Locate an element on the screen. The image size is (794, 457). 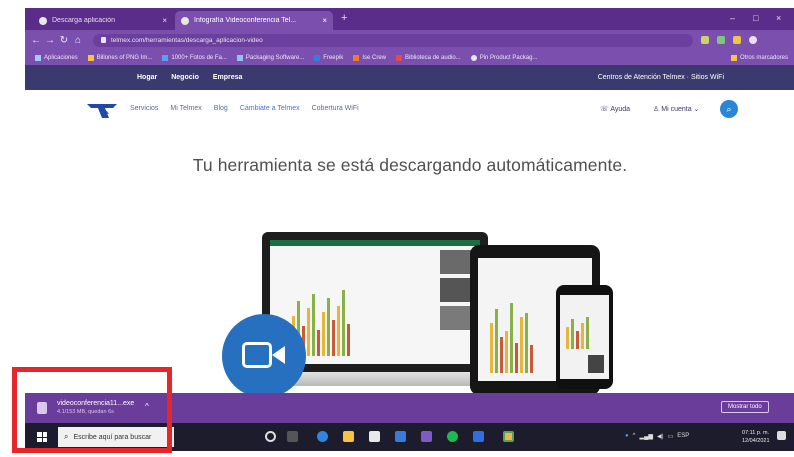
folder-icon is located at coordinates (733, 57).